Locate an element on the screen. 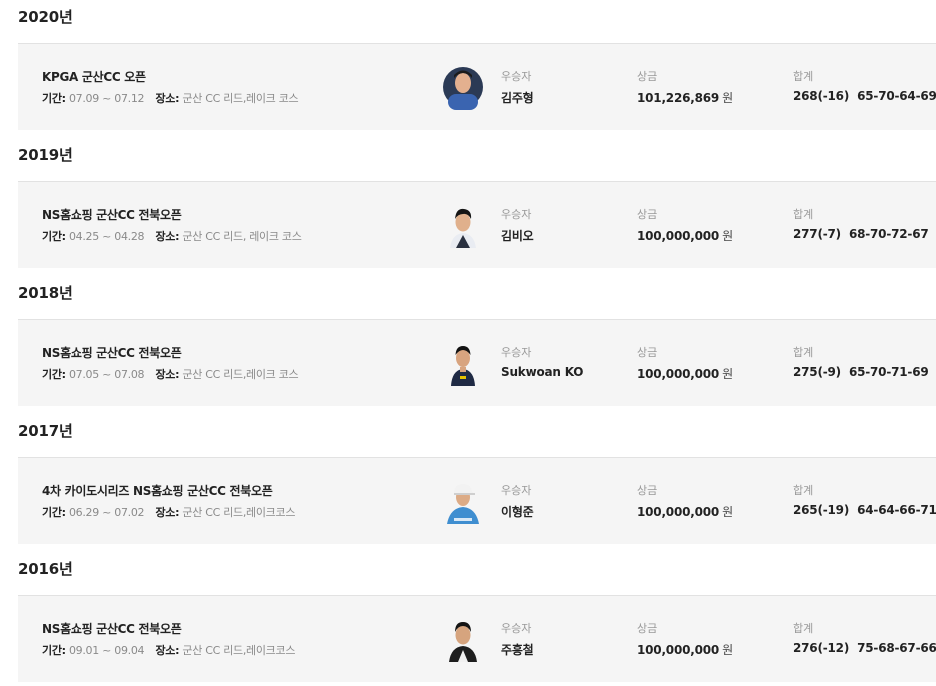  period-value: 09.01 ~ 09.04 is located at coordinates (106, 650).